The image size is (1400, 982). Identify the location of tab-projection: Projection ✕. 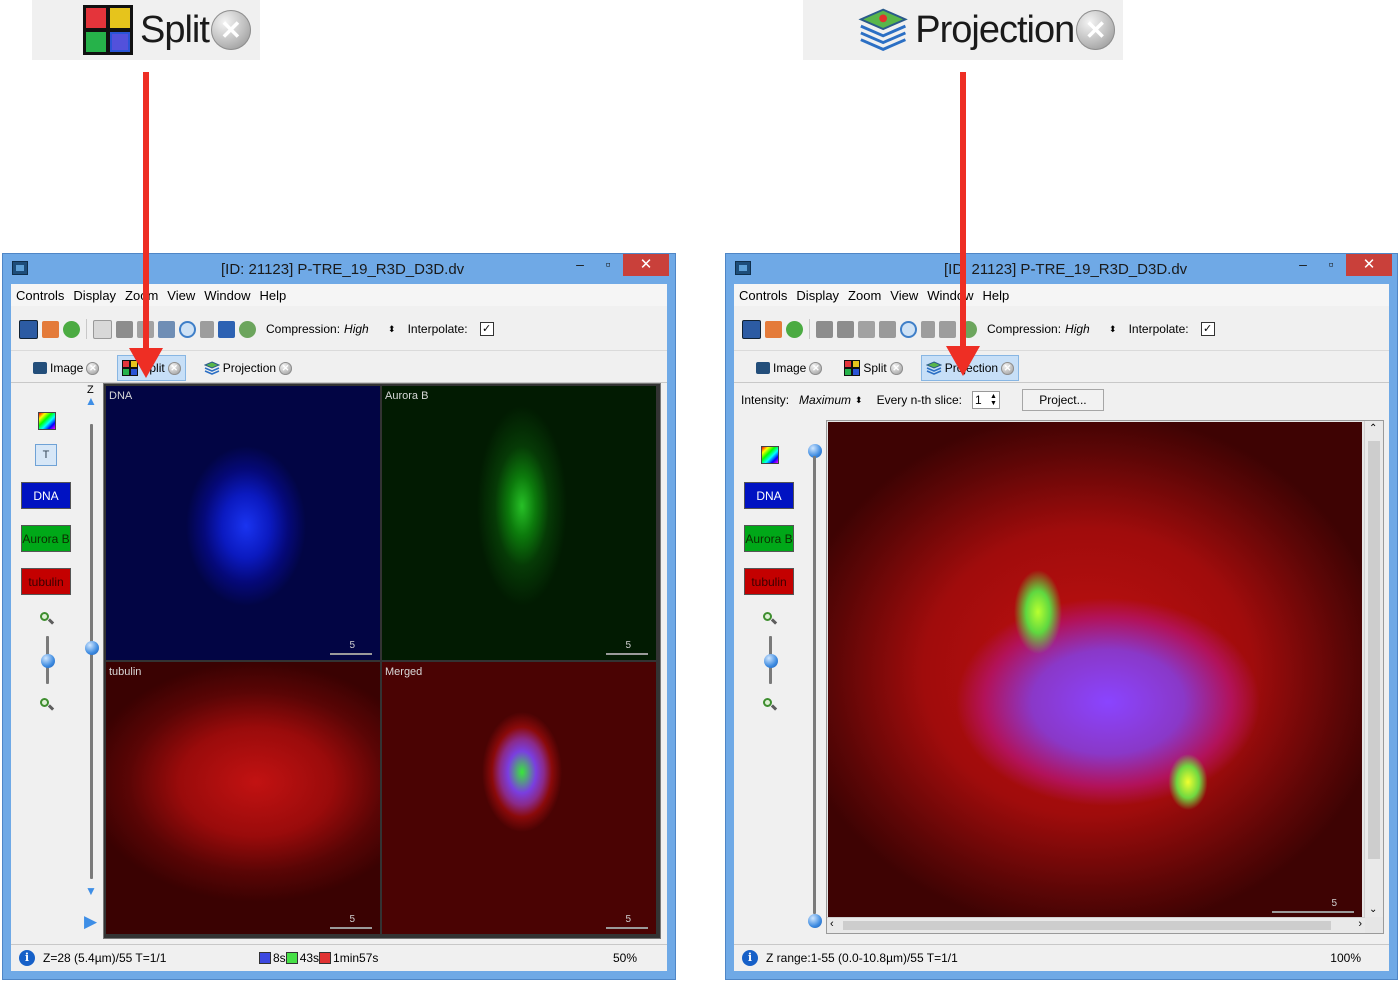
(248, 368).